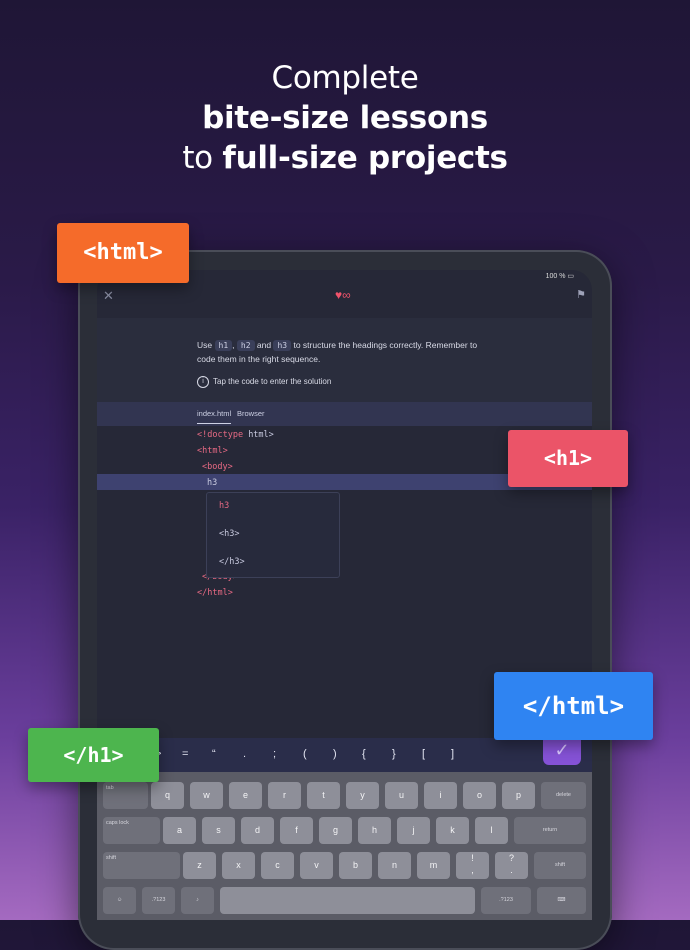 The width and height of the screenshot is (690, 950). What do you see at coordinates (423, 754) in the screenshot?
I see `symbol-key: [` at bounding box center [423, 754].